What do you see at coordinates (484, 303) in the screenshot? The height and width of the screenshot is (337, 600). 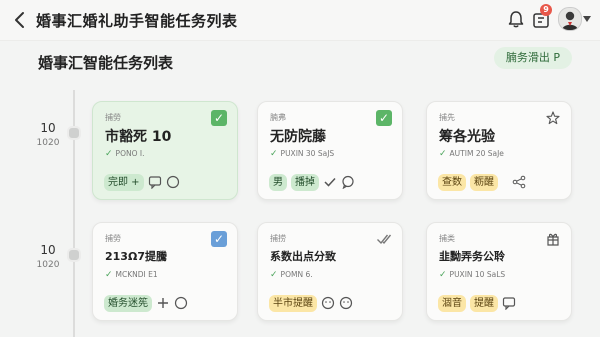 I see `card-tag: 提醒` at bounding box center [484, 303].